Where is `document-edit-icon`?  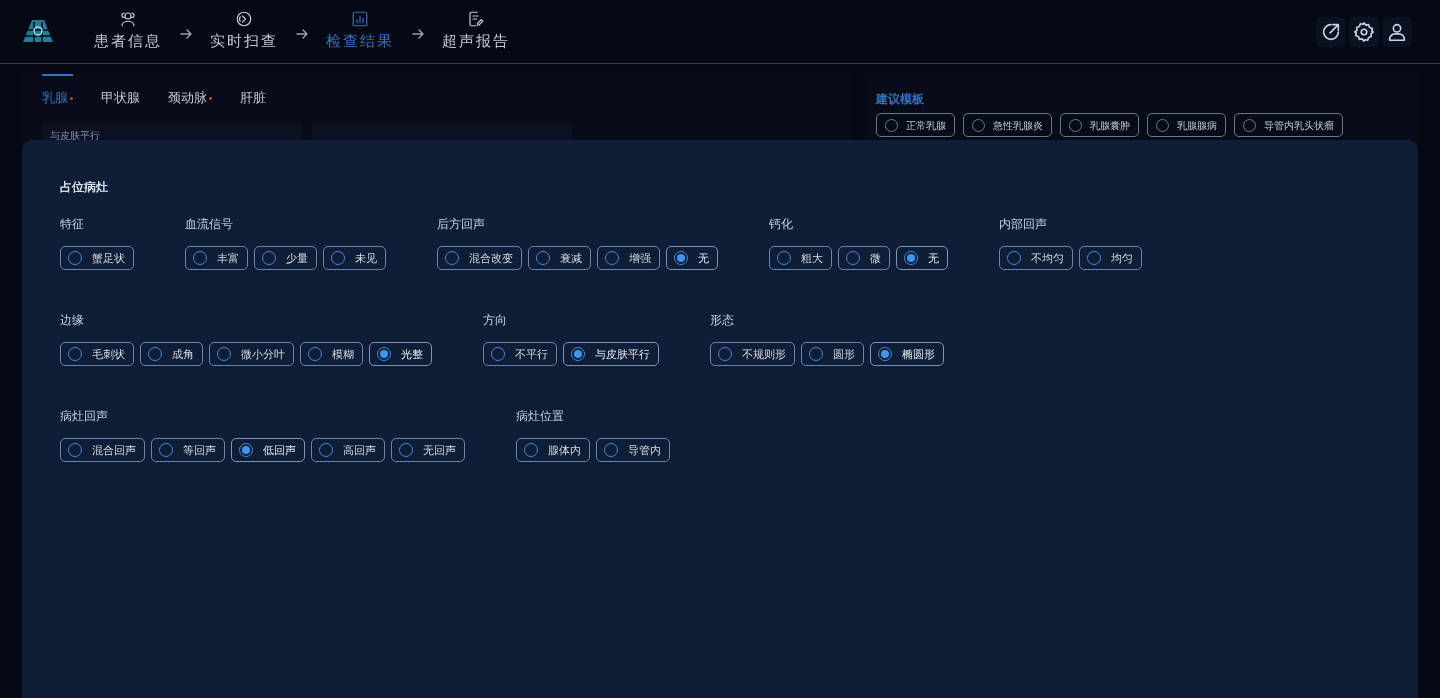 document-edit-icon is located at coordinates (476, 19).